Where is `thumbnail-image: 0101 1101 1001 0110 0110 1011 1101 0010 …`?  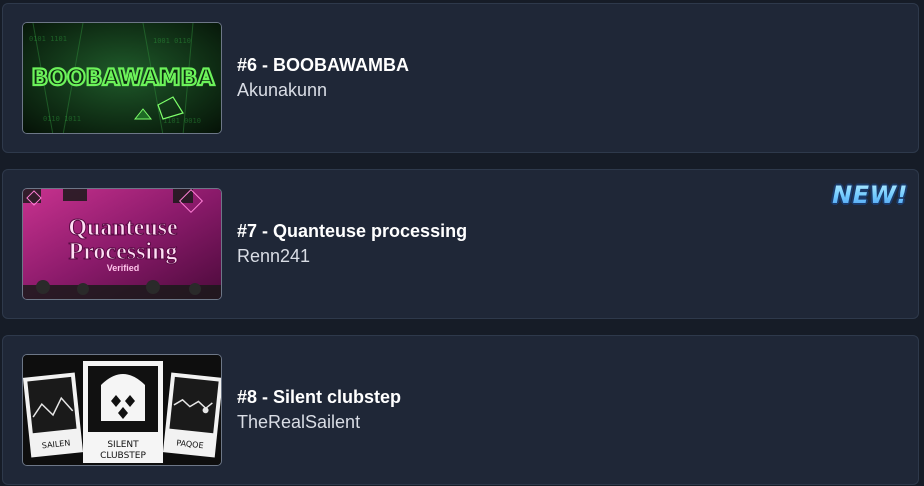 thumbnail-image: 0101 1101 1001 0110 0110 1011 1101 0010 … is located at coordinates (122, 78).